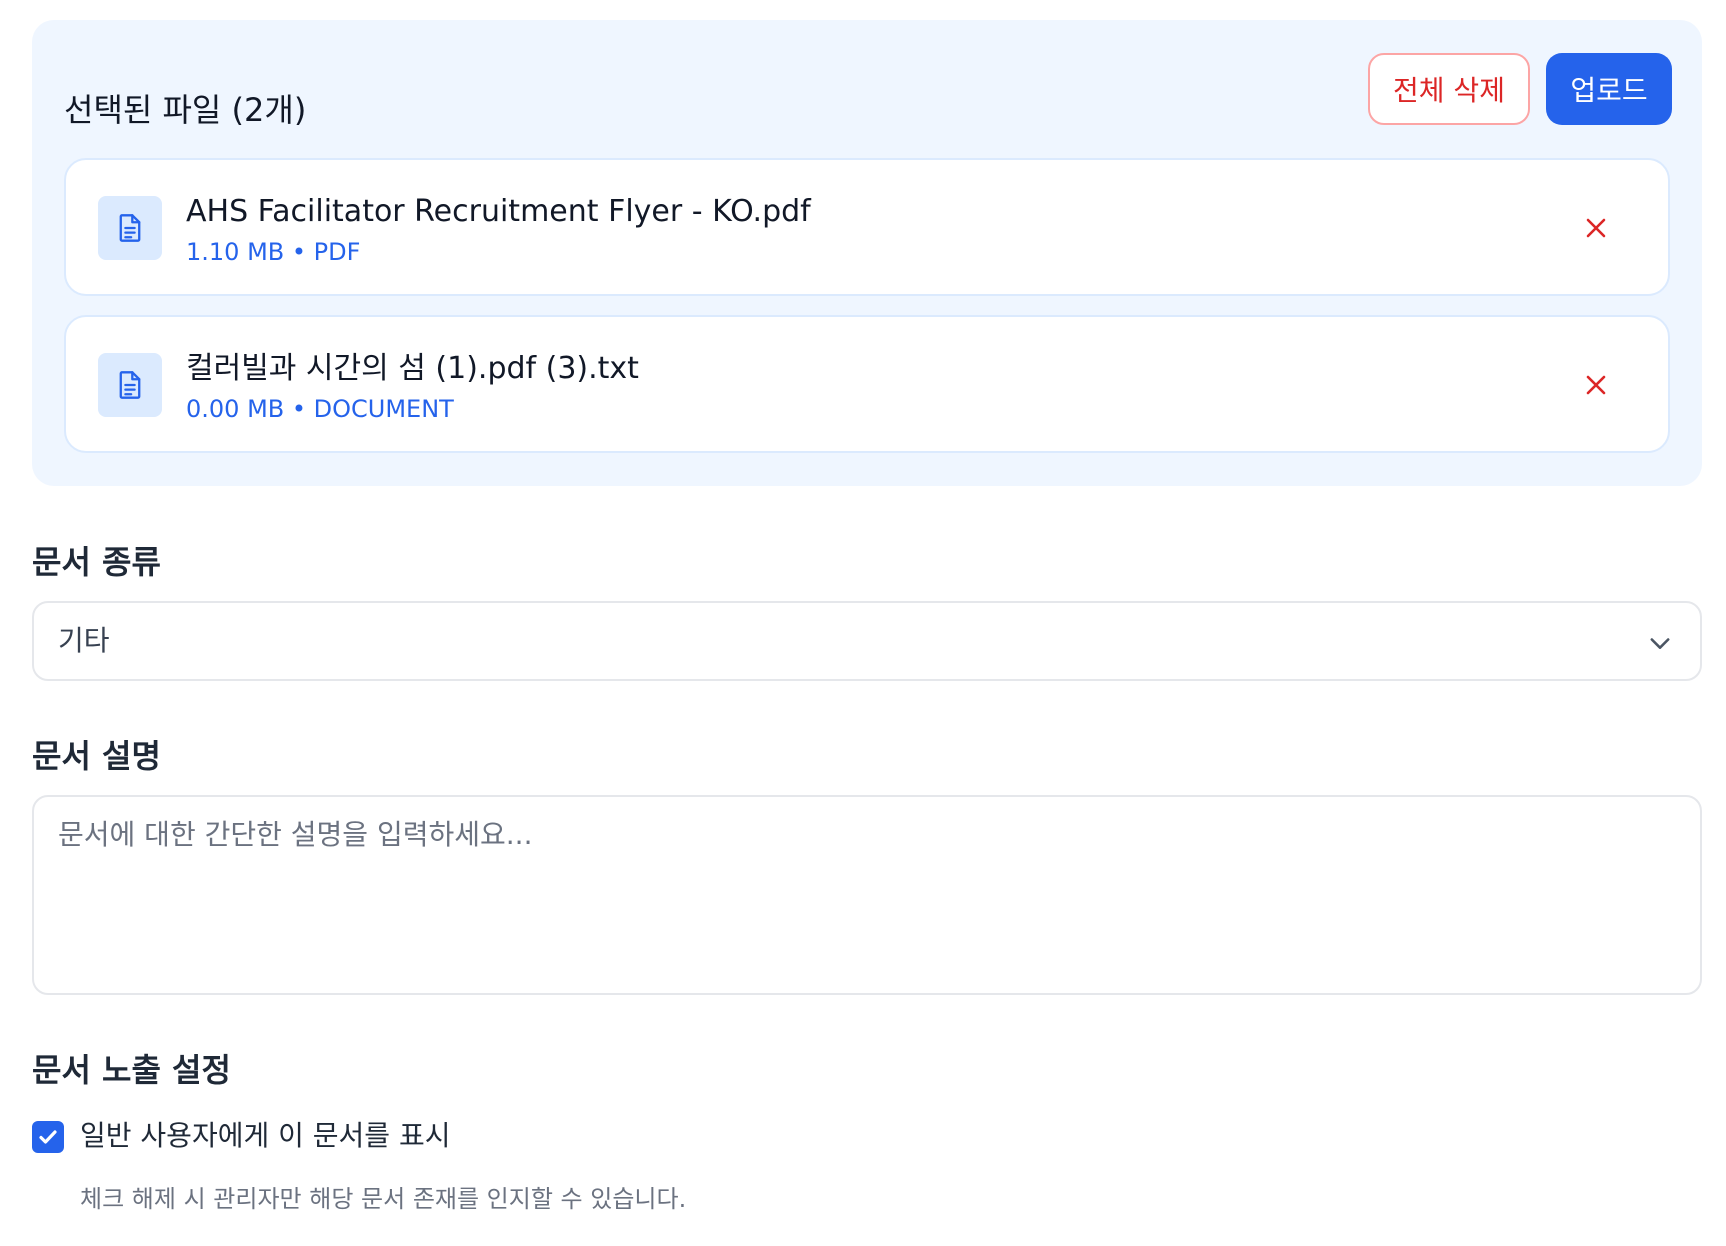  What do you see at coordinates (273, 252) in the screenshot?
I see `file-meta: 1.10 MB • PDF` at bounding box center [273, 252].